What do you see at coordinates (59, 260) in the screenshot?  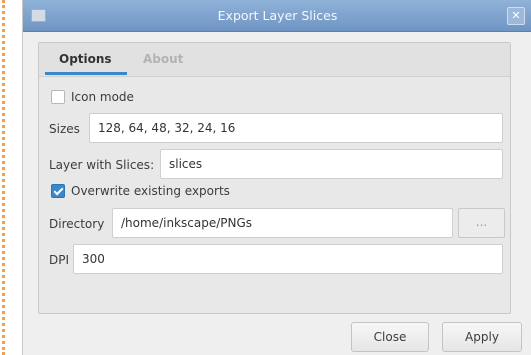 I see `dpi-label: DPI` at bounding box center [59, 260].